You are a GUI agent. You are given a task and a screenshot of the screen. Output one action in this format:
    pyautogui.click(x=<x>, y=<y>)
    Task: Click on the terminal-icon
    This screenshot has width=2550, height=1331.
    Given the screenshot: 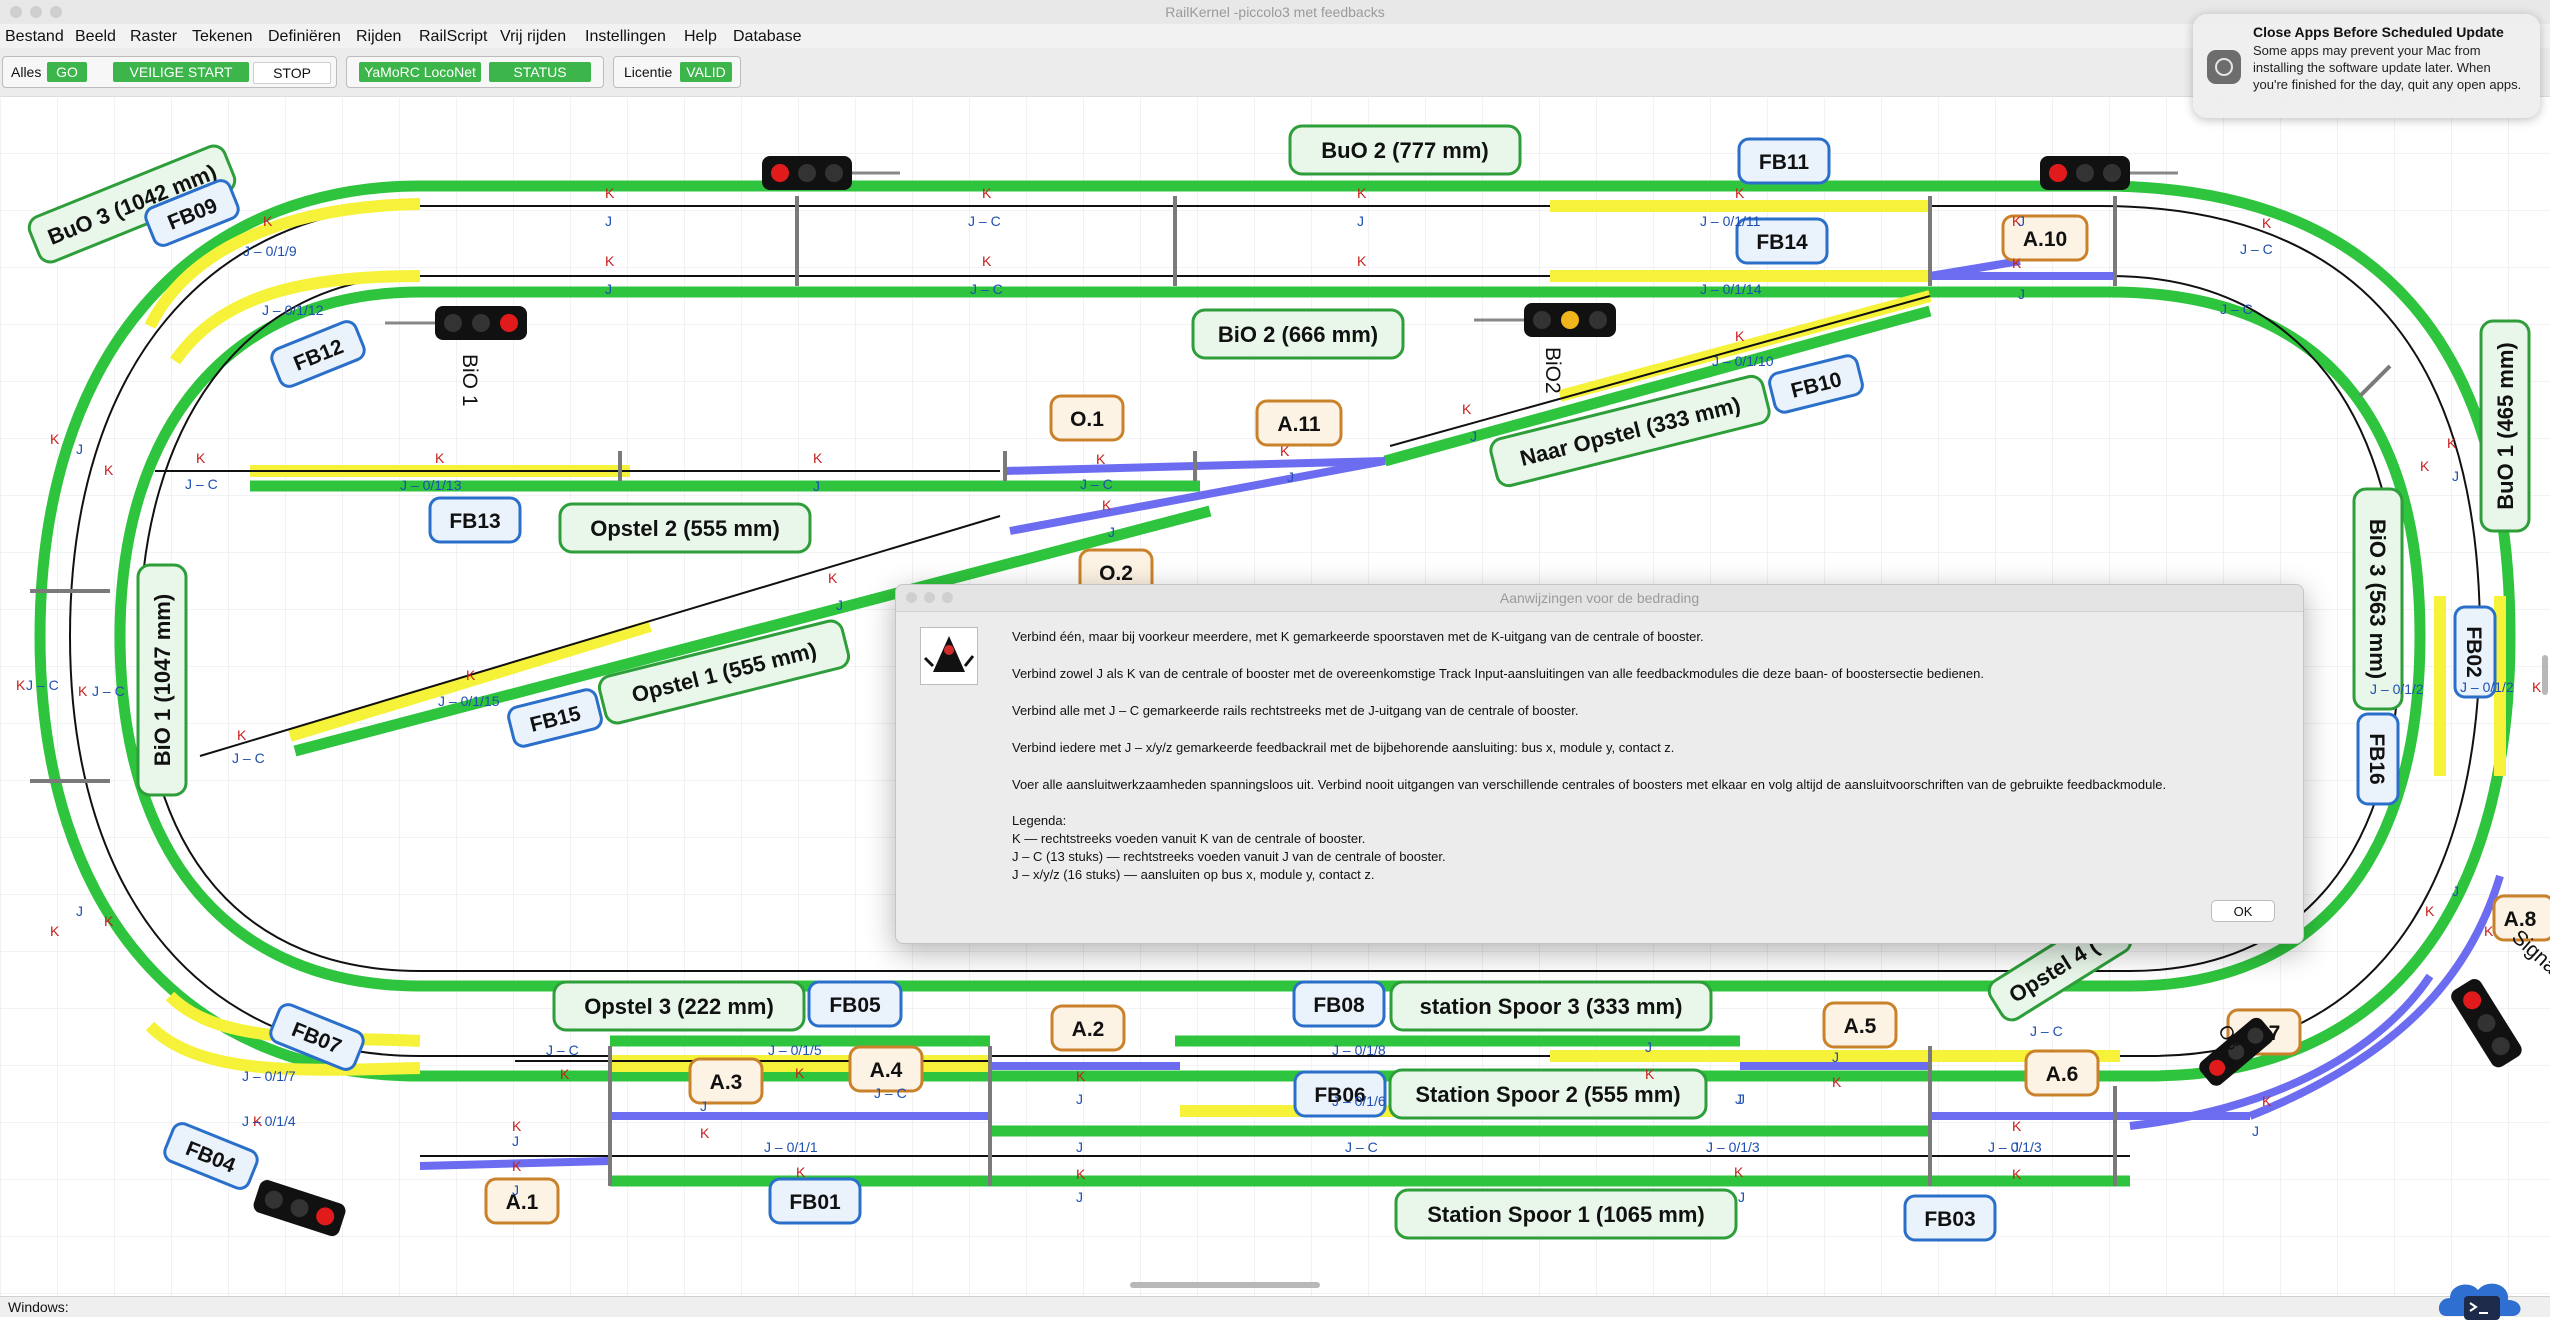 What is the action you would take?
    pyautogui.click(x=2481, y=1301)
    